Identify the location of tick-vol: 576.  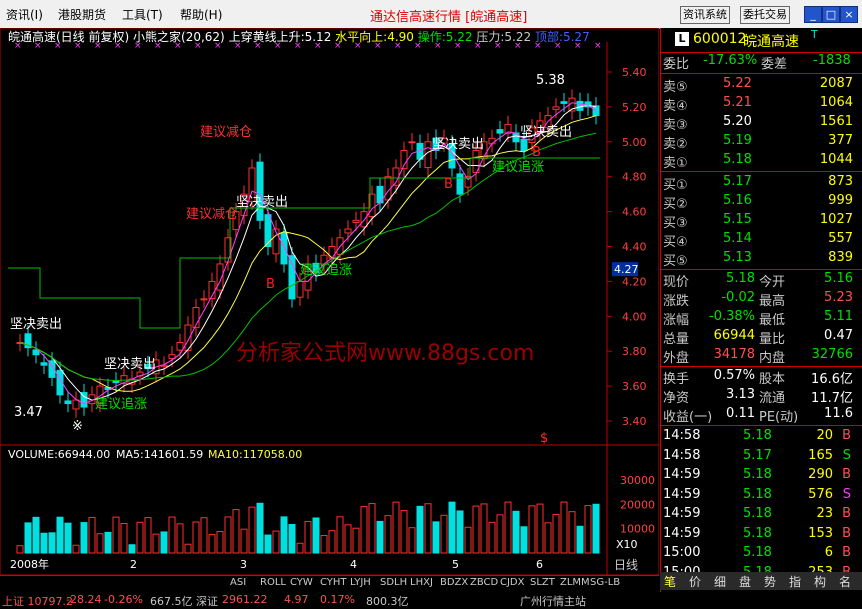
(820, 494).